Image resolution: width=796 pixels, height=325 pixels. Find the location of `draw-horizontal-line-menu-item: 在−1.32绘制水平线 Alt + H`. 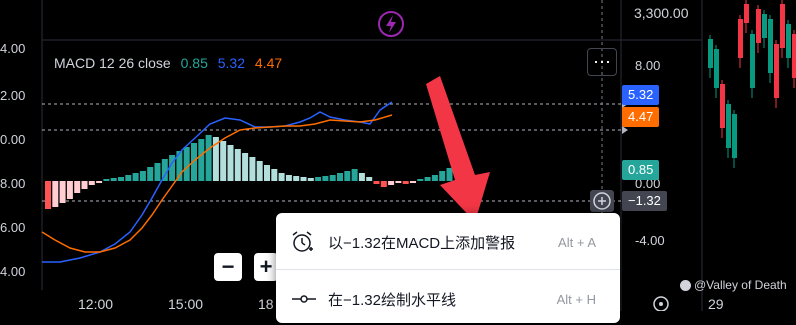

draw-horizontal-line-menu-item: 在−1.32绘制水平线 Alt + H is located at coordinates (448, 299).